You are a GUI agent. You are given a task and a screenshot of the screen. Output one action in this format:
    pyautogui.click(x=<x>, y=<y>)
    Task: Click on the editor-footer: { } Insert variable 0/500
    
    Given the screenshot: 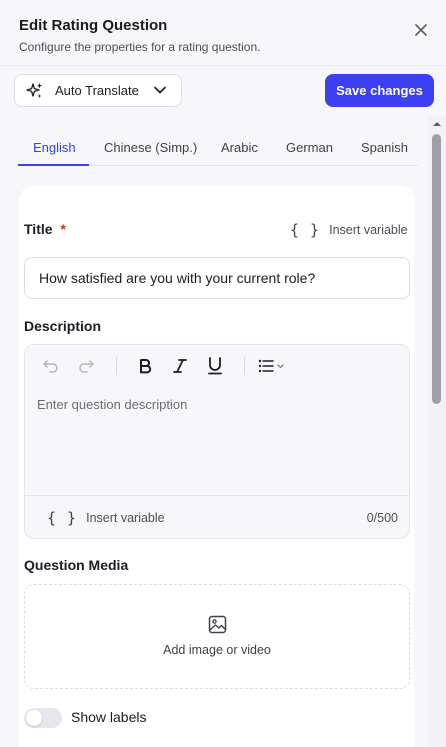 What is the action you would take?
    pyautogui.click(x=217, y=516)
    